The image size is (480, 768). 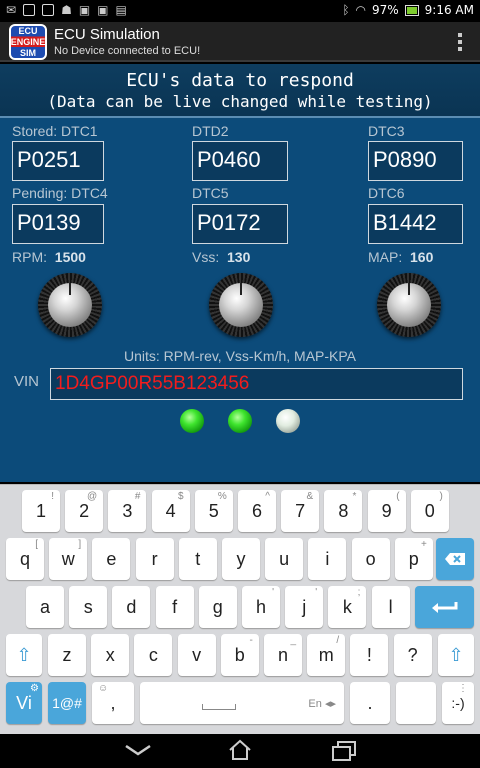 I want to click on key-j: j ', so click(x=304, y=607).